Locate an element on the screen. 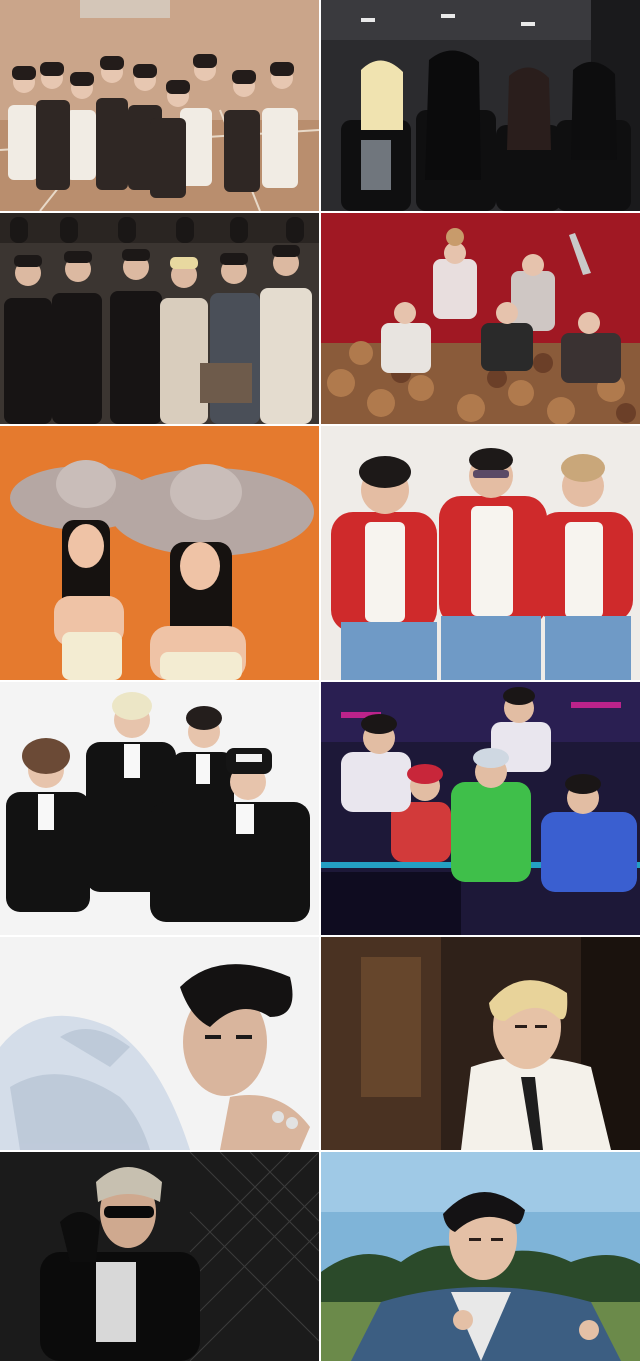  photo-group-guitar-wall is located at coordinates (159, 318).